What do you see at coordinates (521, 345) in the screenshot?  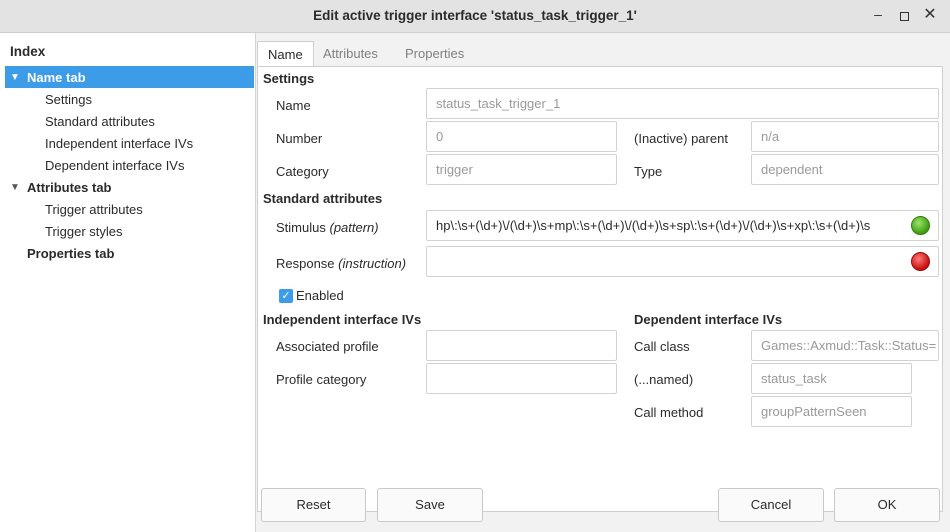 I see `associated-profile-field` at bounding box center [521, 345].